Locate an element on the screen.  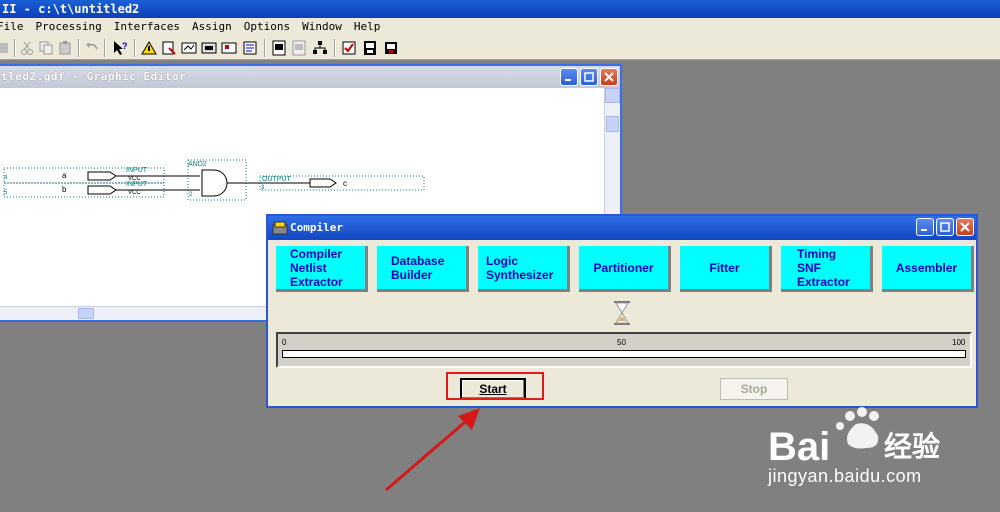
compiler-close-button is located at coordinates (965, 227).